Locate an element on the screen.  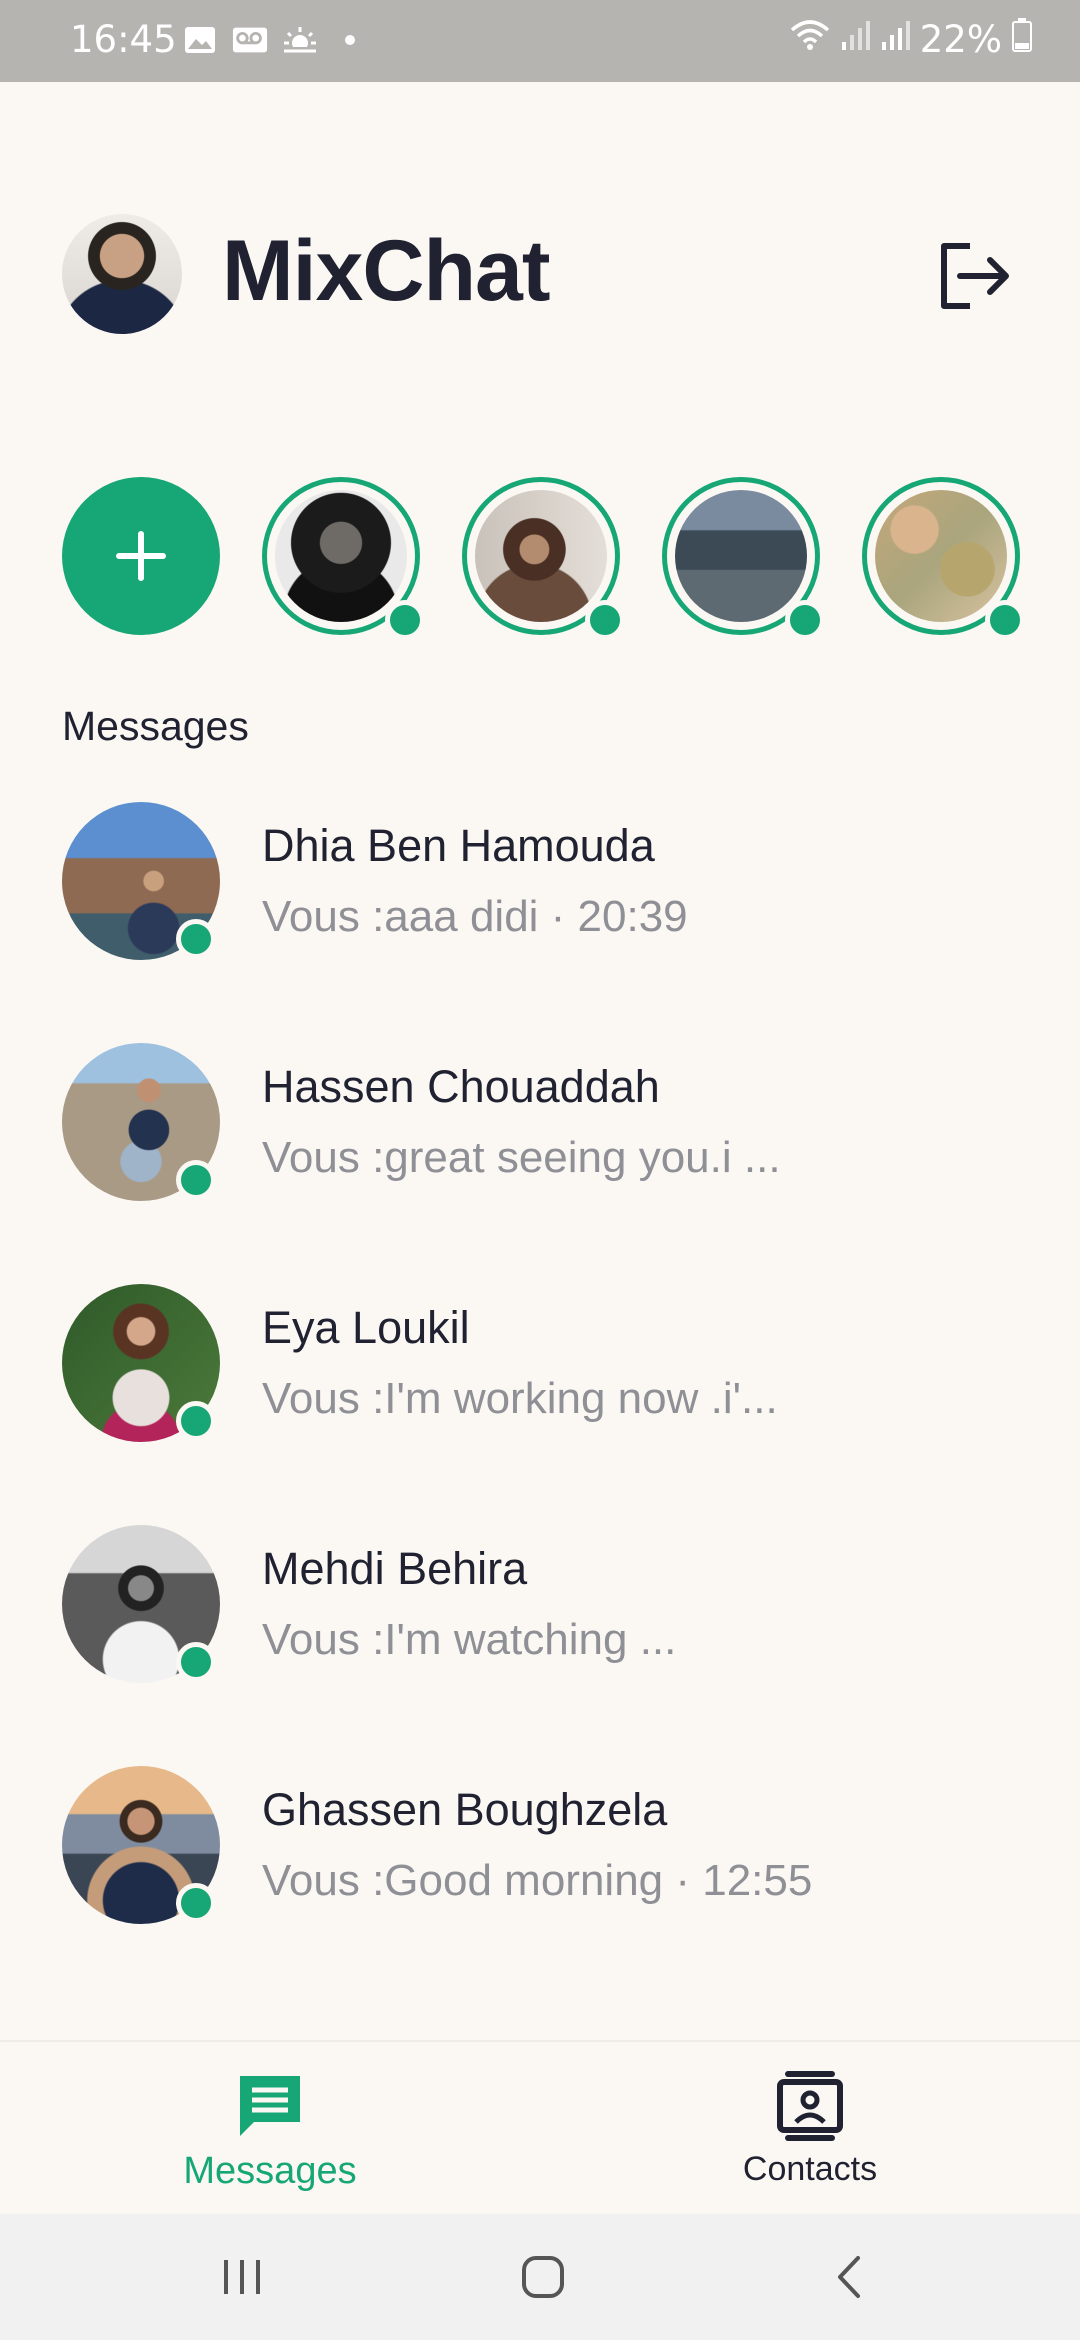
contact-name: Ghassen Boughzela is located at coordinates (465, 1809).